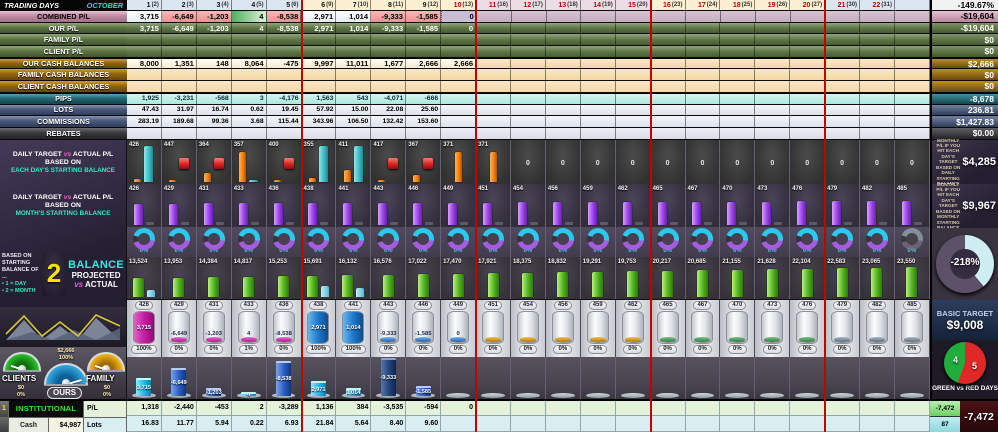 The height and width of the screenshot is (432, 998). What do you see at coordinates (389, 110) in the screenshot?
I see `lots-cell: 22.08` at bounding box center [389, 110].